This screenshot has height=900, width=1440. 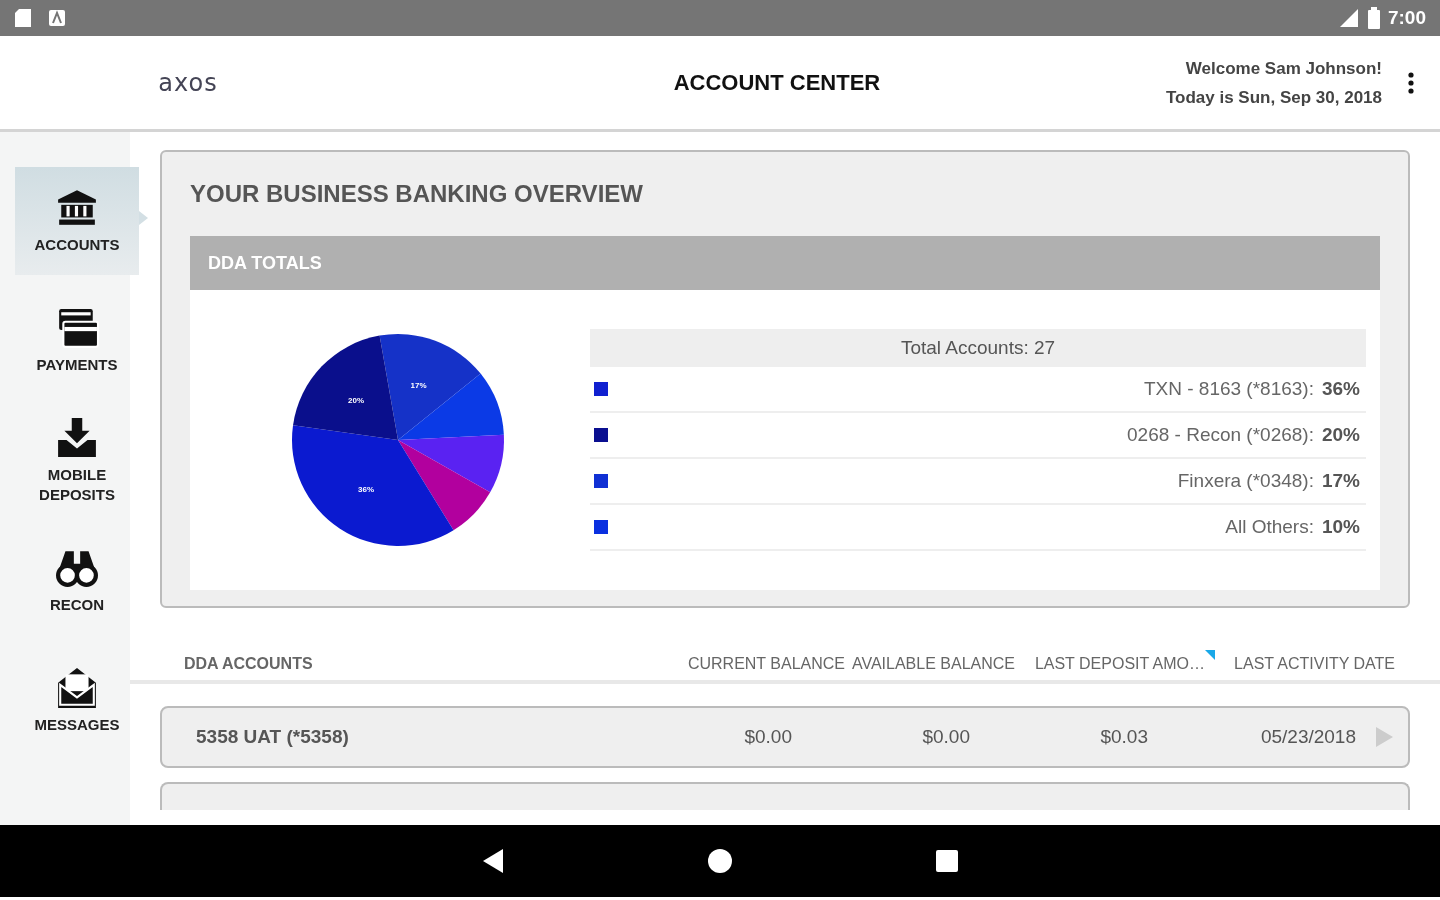 I want to click on legend-label: 0268 - Recon (*0268):, so click(x=1220, y=434).